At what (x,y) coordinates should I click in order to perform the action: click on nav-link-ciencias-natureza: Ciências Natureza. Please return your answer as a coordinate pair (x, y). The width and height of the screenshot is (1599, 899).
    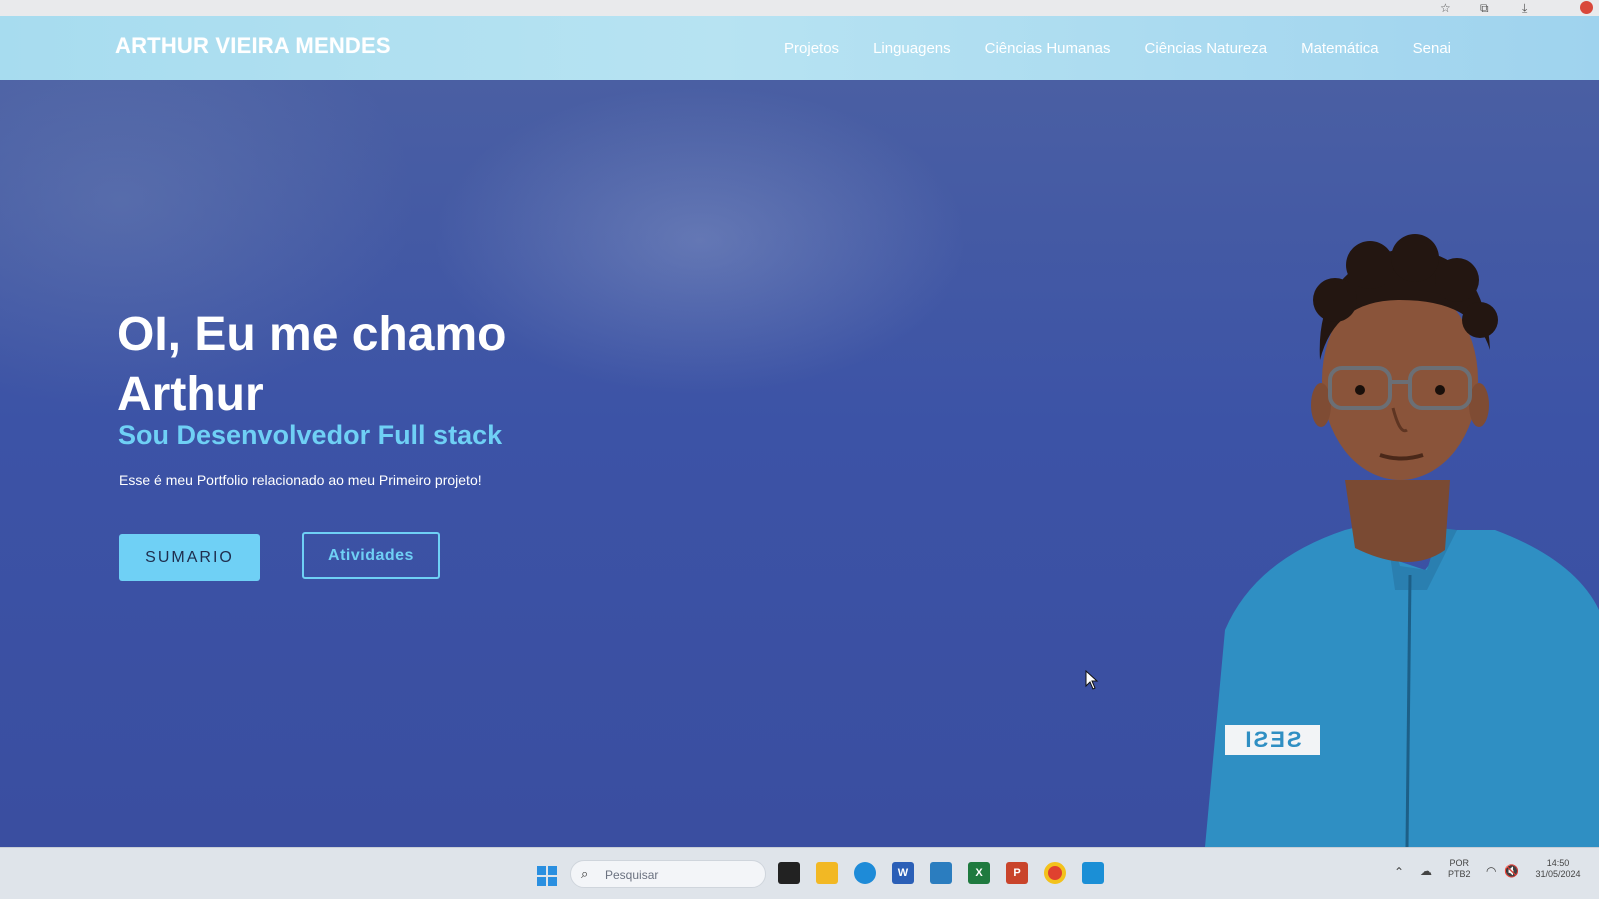
    Looking at the image, I should click on (1206, 48).